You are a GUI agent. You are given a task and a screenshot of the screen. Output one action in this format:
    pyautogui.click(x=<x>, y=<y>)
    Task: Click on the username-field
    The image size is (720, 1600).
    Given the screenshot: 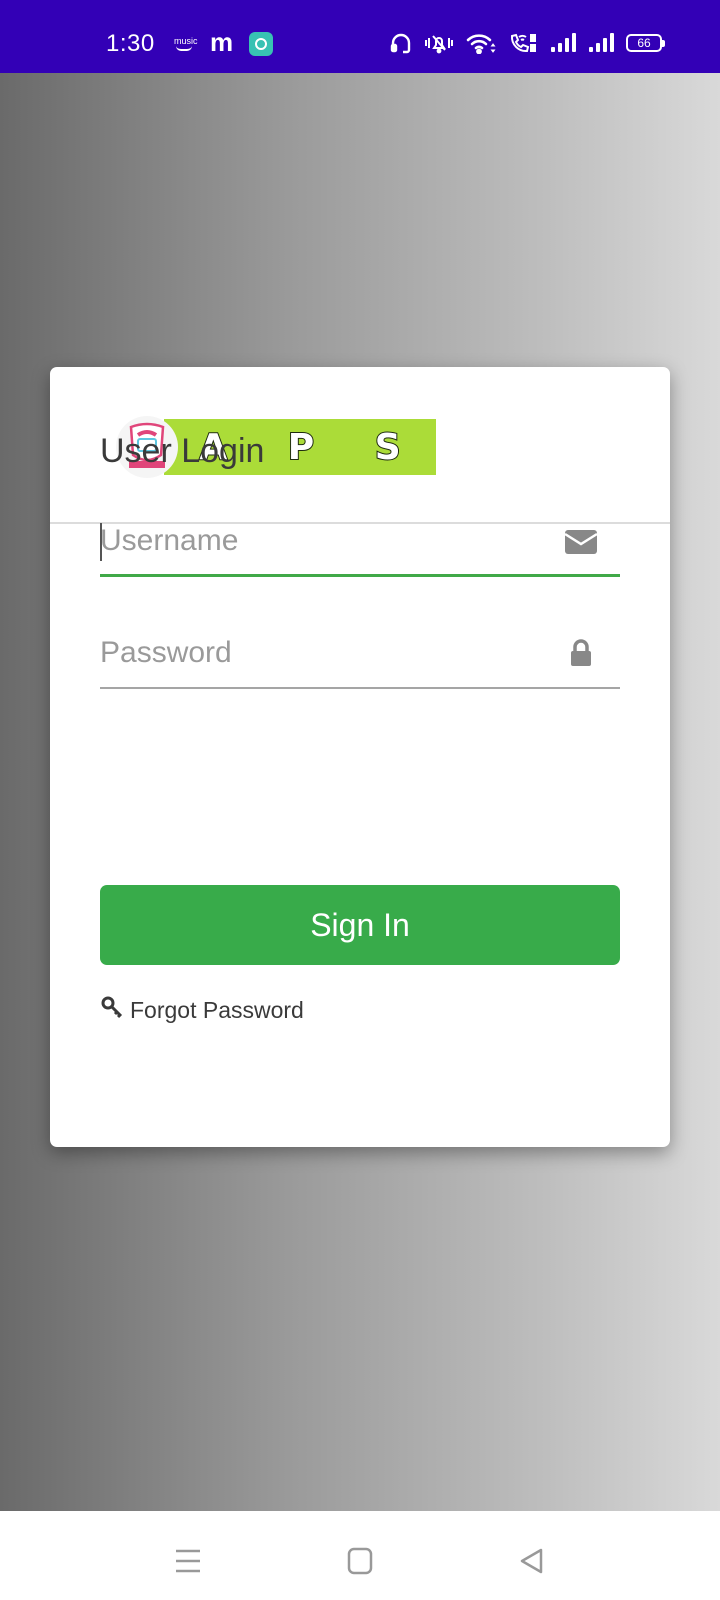 What is the action you would take?
    pyautogui.click(x=360, y=542)
    